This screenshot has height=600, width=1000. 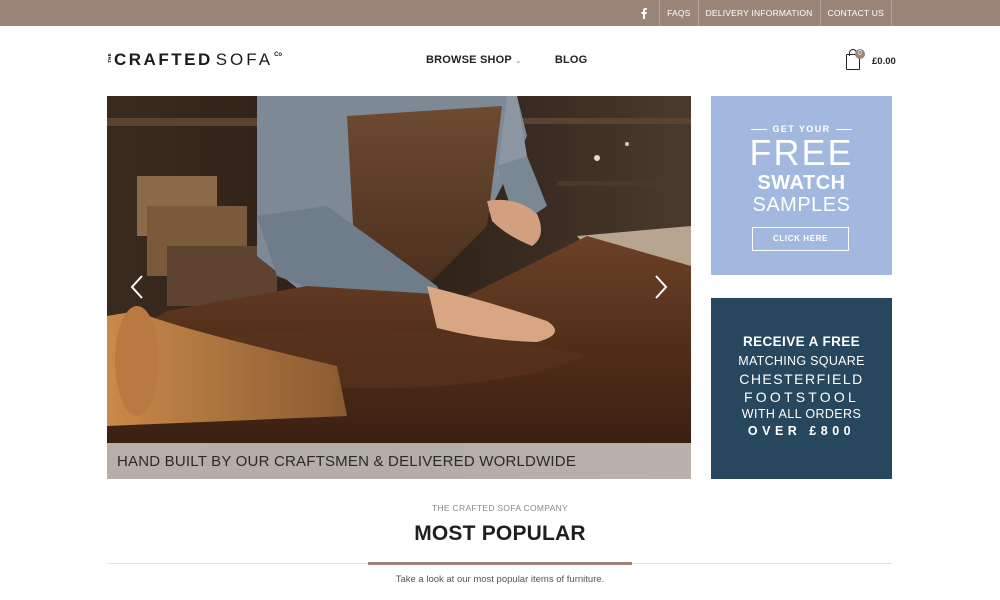 What do you see at coordinates (500, 533) in the screenshot?
I see `section-title: MOST POPULAR` at bounding box center [500, 533].